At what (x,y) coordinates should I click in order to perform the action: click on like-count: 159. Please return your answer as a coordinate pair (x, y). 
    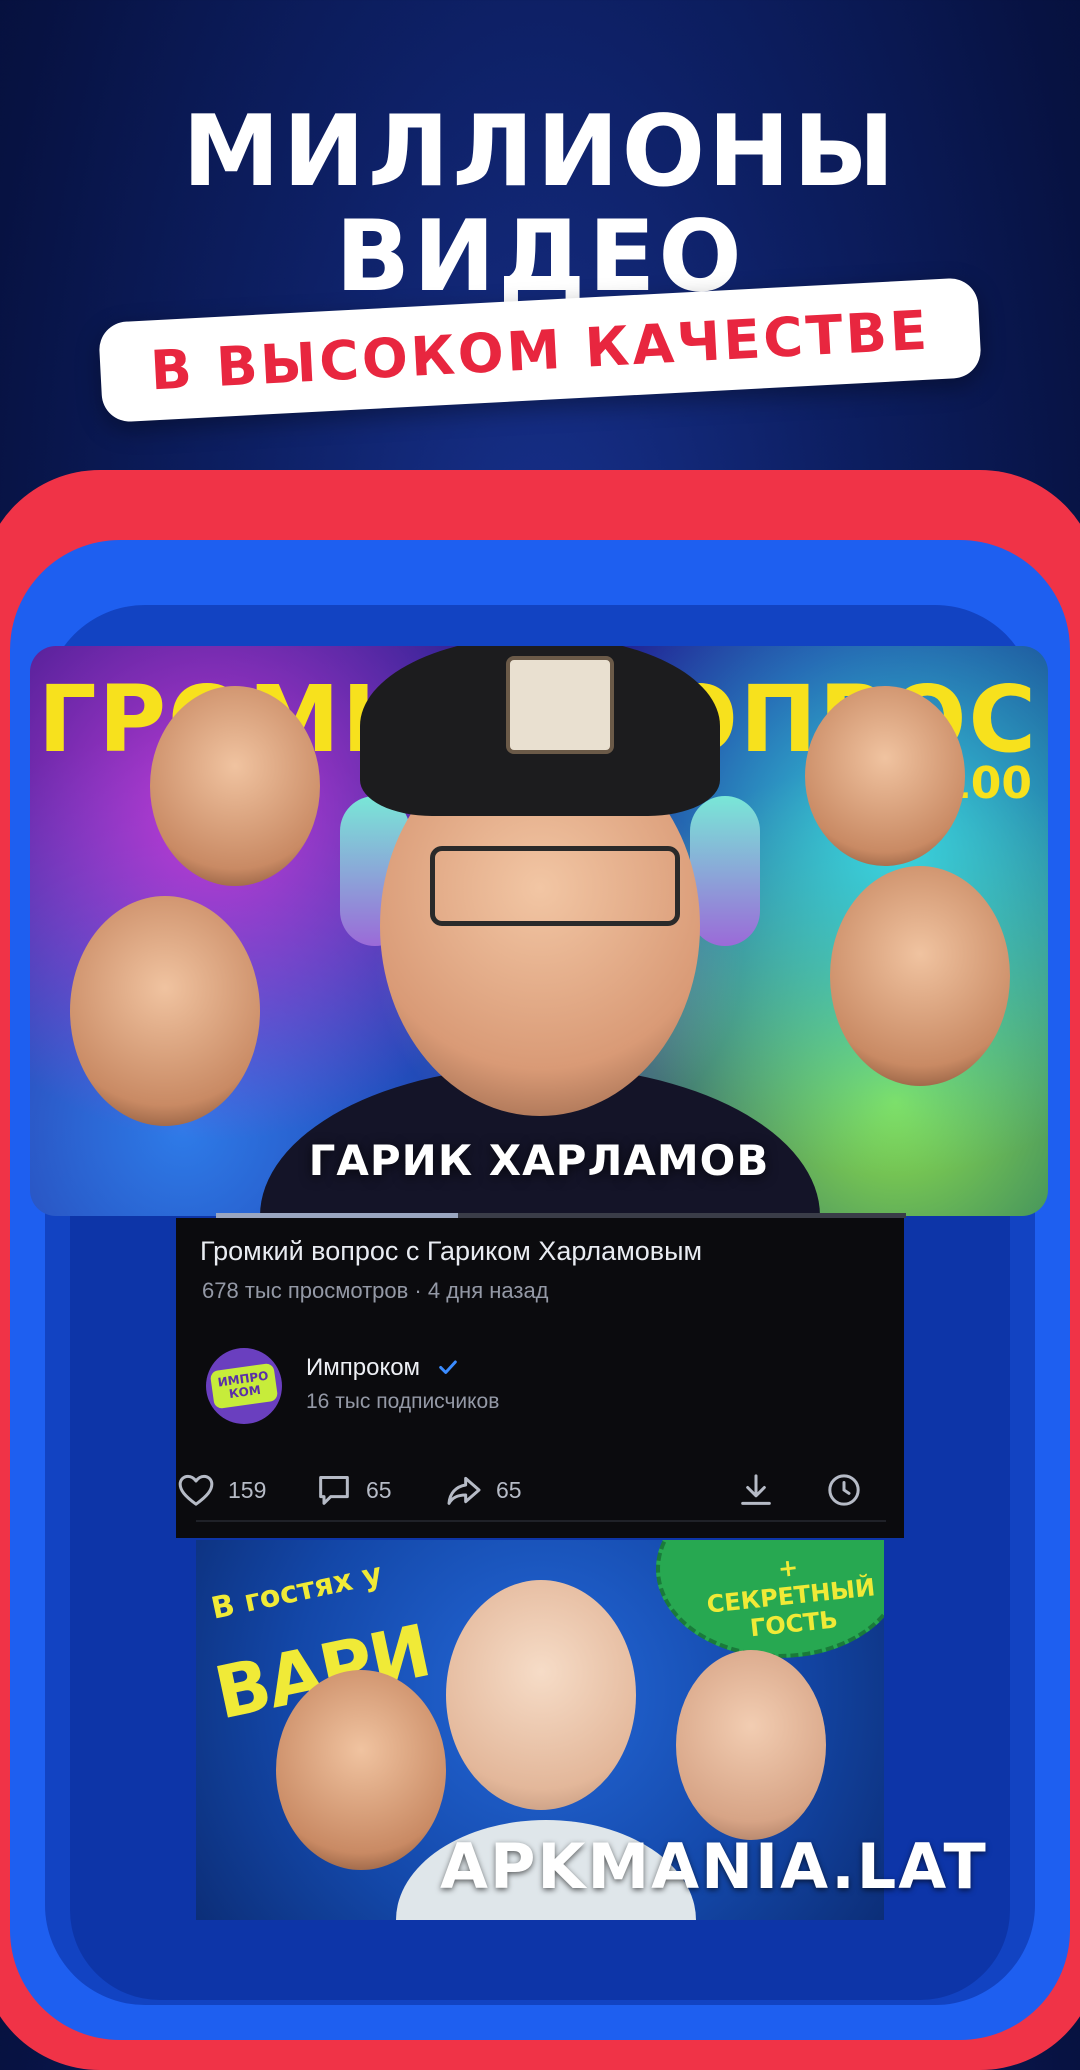
    Looking at the image, I should click on (247, 1489).